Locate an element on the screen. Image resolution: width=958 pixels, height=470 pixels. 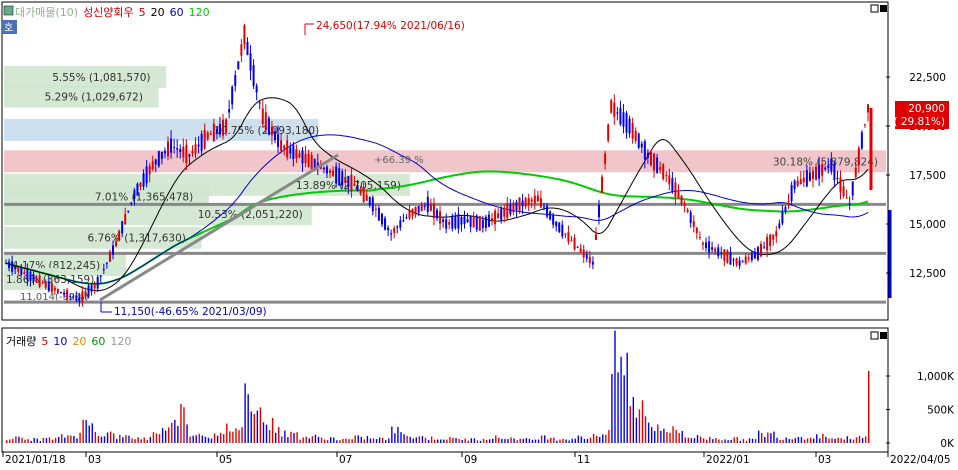
panel-corner-icon is located at coordinates (8, 10).